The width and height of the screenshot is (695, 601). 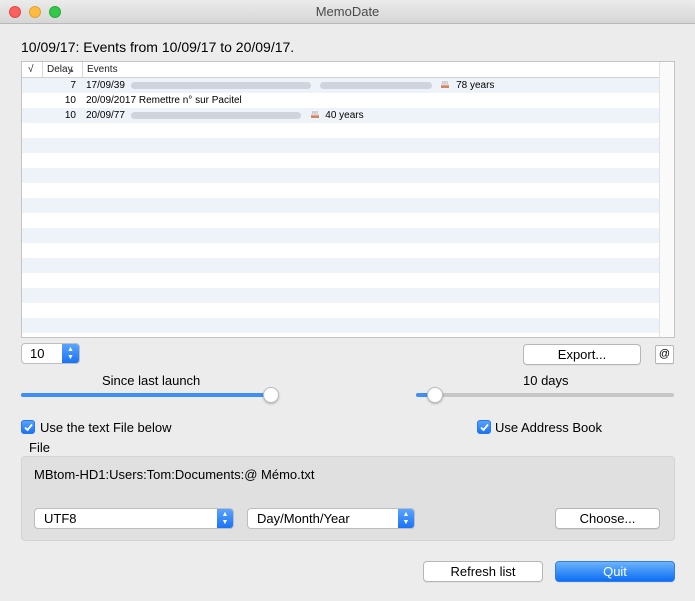 What do you see at coordinates (615, 571) in the screenshot?
I see `quit-button: Quit` at bounding box center [615, 571].